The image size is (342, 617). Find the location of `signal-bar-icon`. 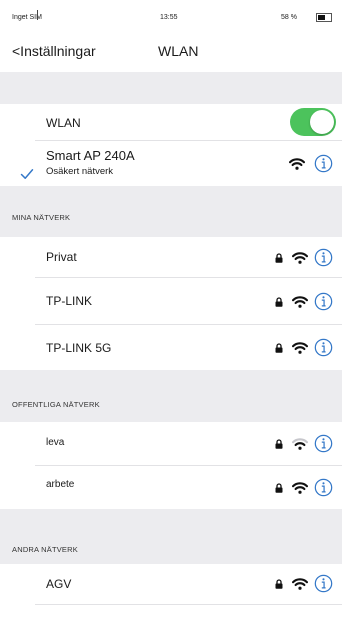

signal-bar-icon is located at coordinates (37, 15).